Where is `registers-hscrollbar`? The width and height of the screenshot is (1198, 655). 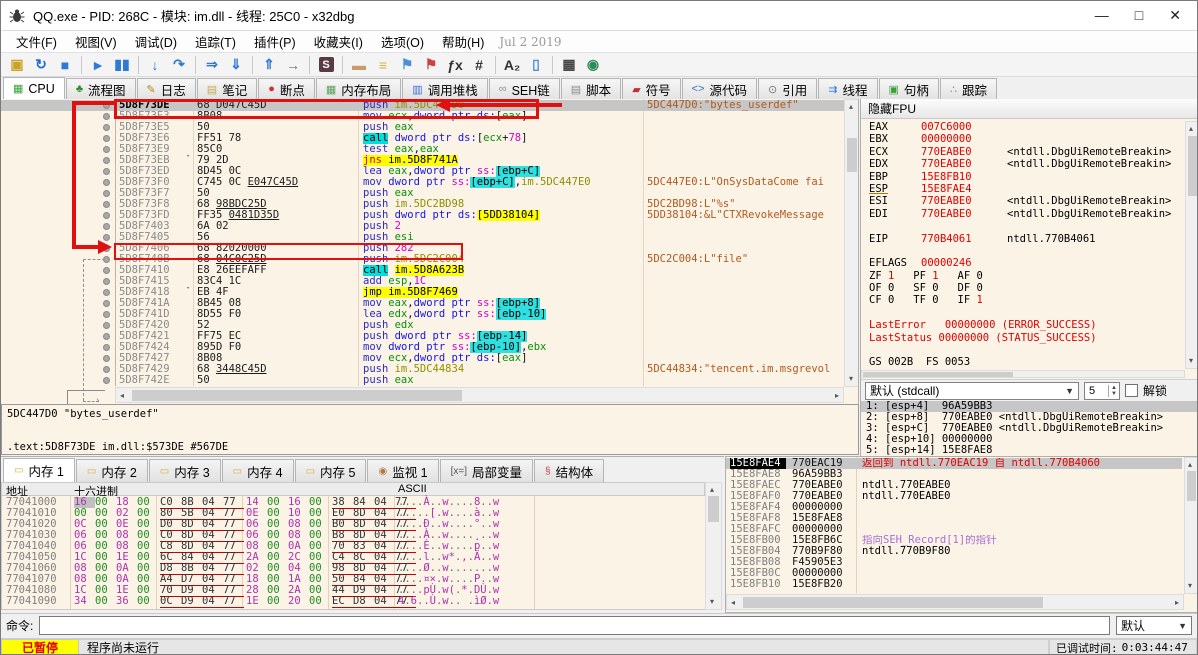 registers-hscrollbar is located at coordinates (1023, 374).